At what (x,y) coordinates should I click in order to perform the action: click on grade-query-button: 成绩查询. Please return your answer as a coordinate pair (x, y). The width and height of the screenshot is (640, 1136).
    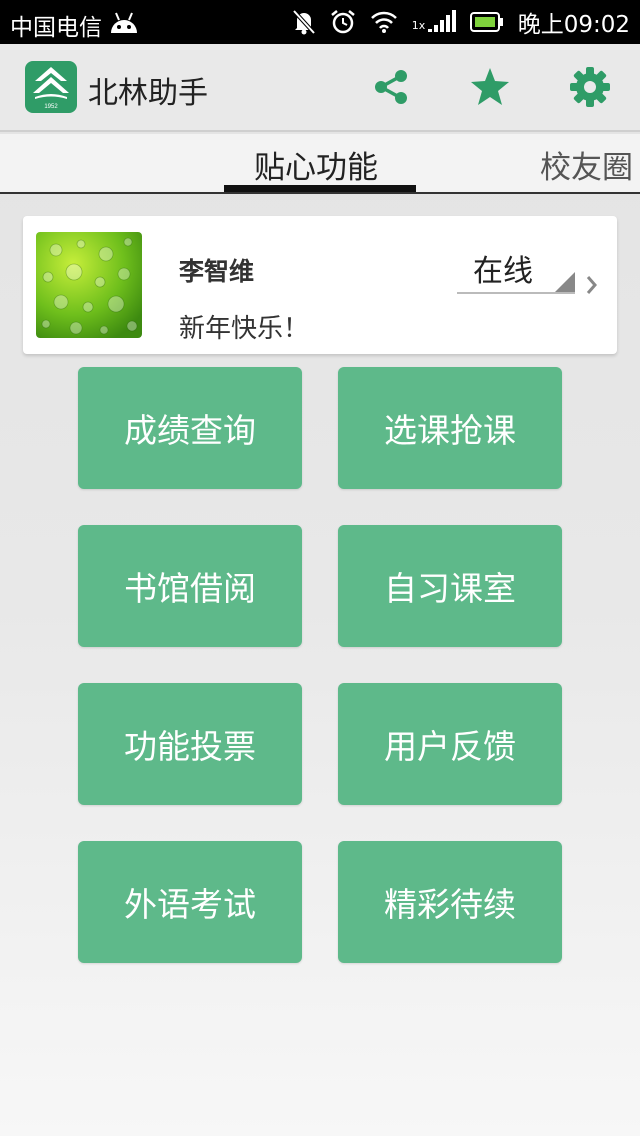
    Looking at the image, I should click on (190, 428).